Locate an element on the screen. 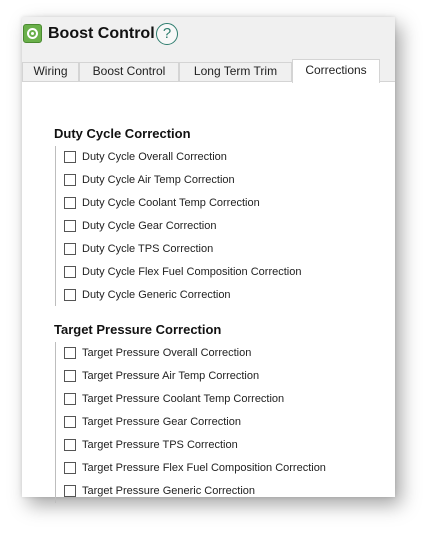 The image size is (444, 545). duty-cycle-group-line is located at coordinates (55, 226).